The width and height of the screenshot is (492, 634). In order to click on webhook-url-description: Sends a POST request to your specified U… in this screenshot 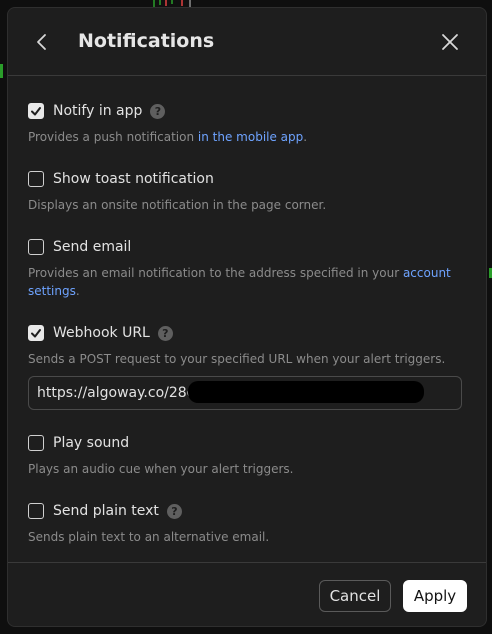, I will do `click(237, 359)`.